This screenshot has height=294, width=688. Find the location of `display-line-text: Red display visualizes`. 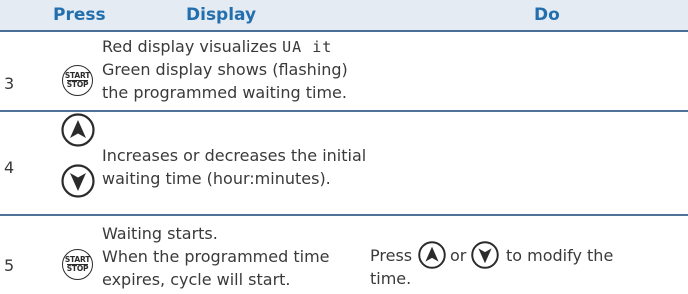

display-line-text: Red display visualizes is located at coordinates (190, 46).